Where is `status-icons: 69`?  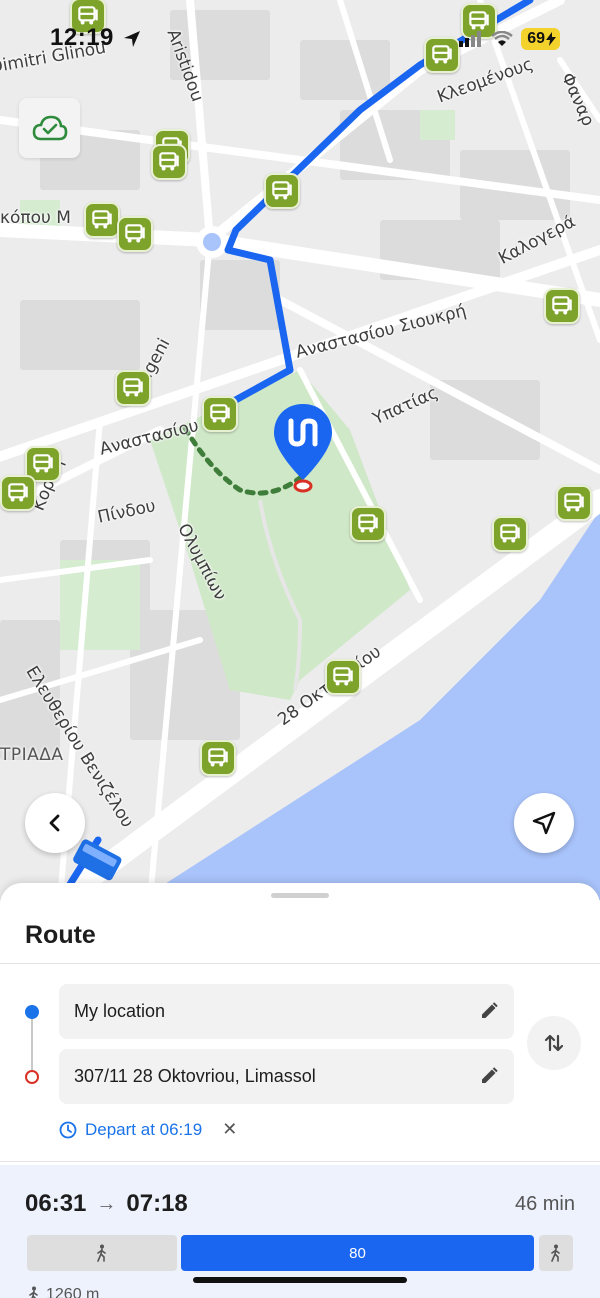 status-icons: 69 is located at coordinates (509, 39).